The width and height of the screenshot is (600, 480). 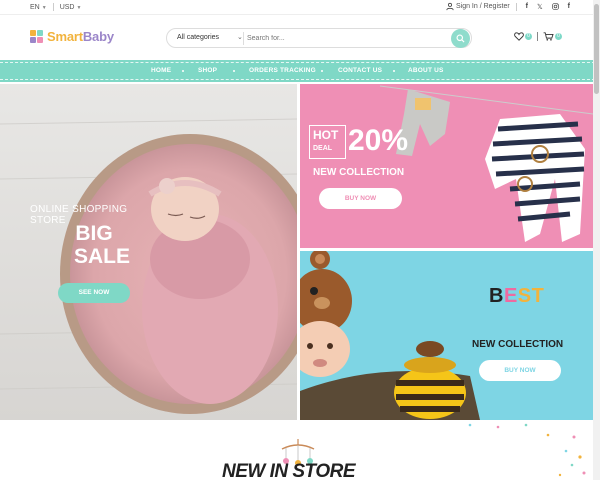 What do you see at coordinates (486, 163) in the screenshot?
I see `baby-clothes-image` at bounding box center [486, 163].